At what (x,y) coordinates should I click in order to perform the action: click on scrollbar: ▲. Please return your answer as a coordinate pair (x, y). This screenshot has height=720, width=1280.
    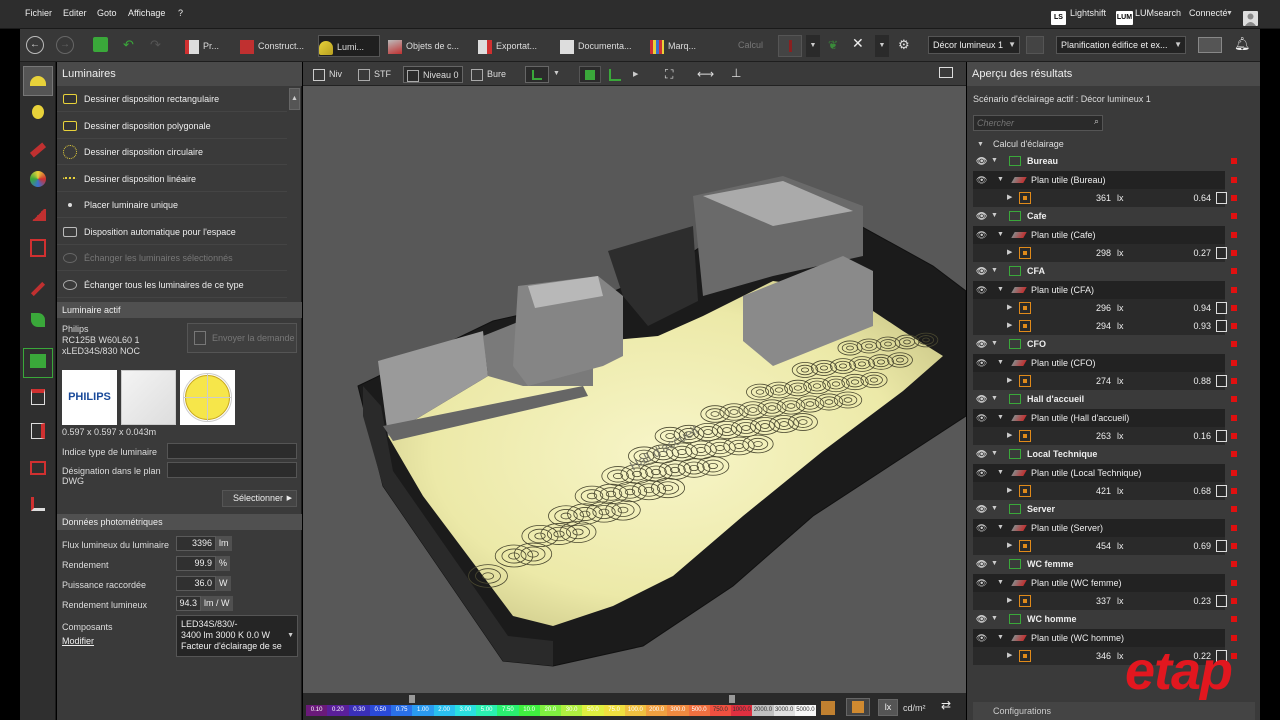
    Looking at the image, I should click on (294, 99).